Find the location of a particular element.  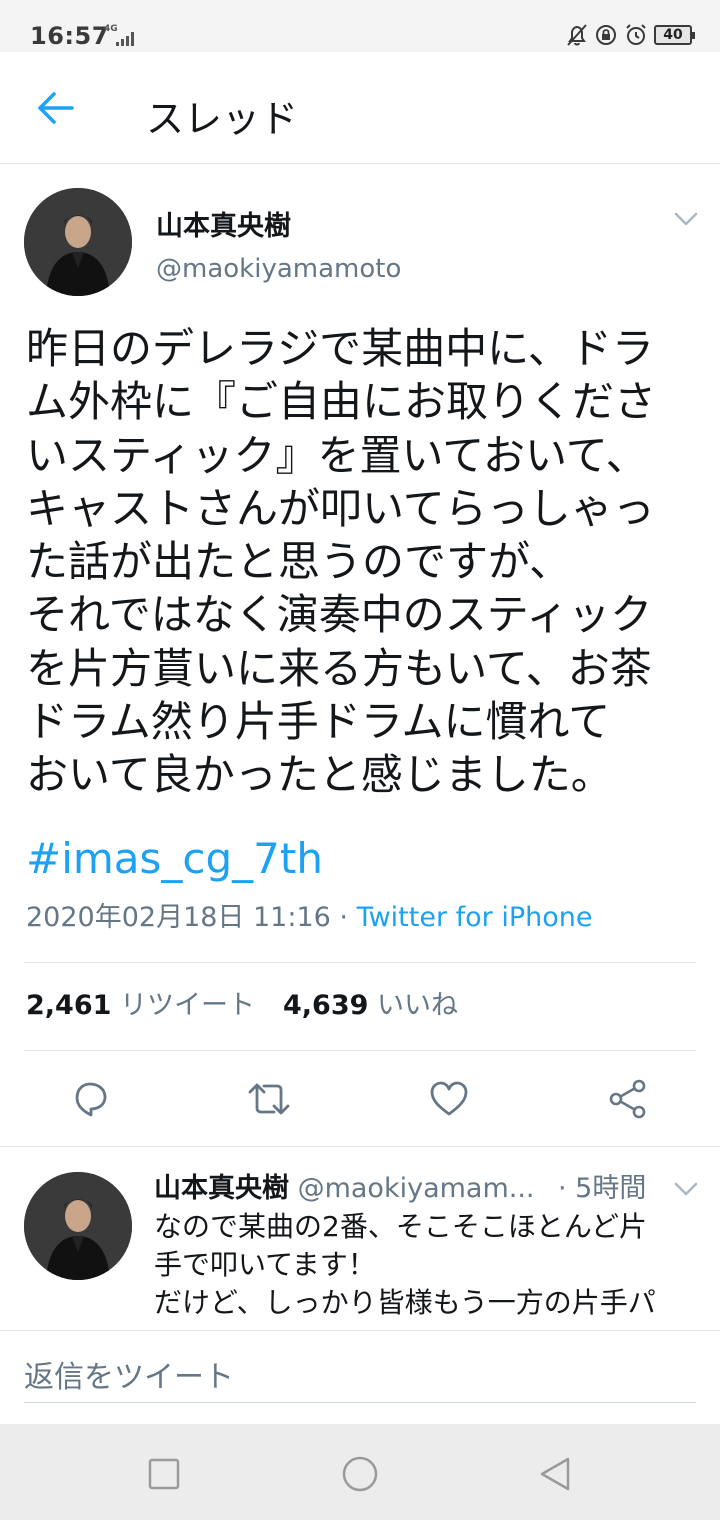

like-number: 4,639 is located at coordinates (326, 1005).